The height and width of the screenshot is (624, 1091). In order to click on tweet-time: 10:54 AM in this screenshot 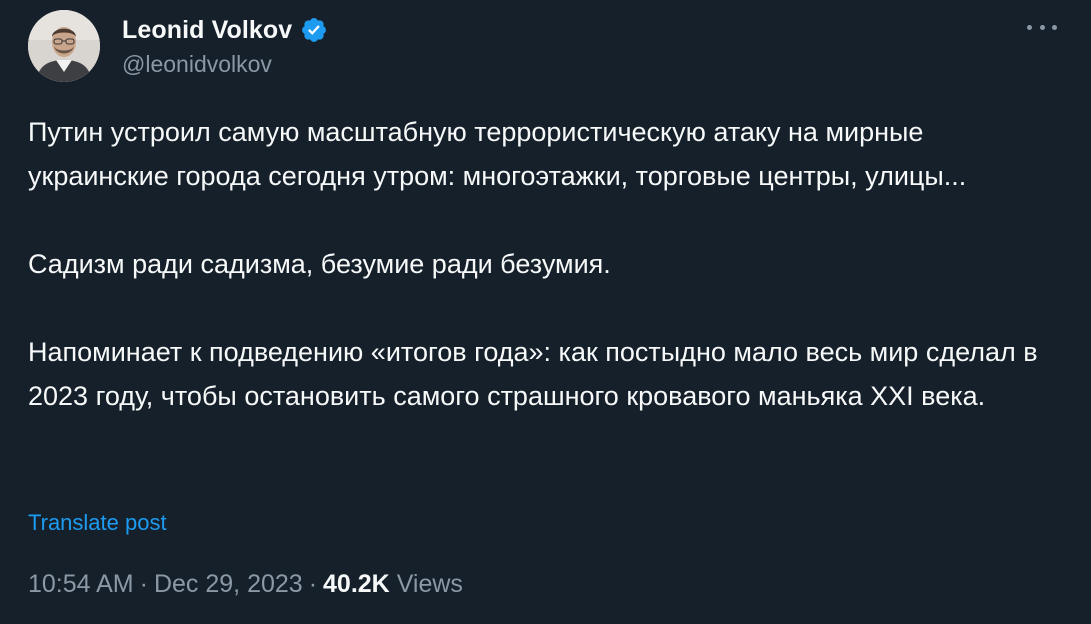, I will do `click(81, 584)`.